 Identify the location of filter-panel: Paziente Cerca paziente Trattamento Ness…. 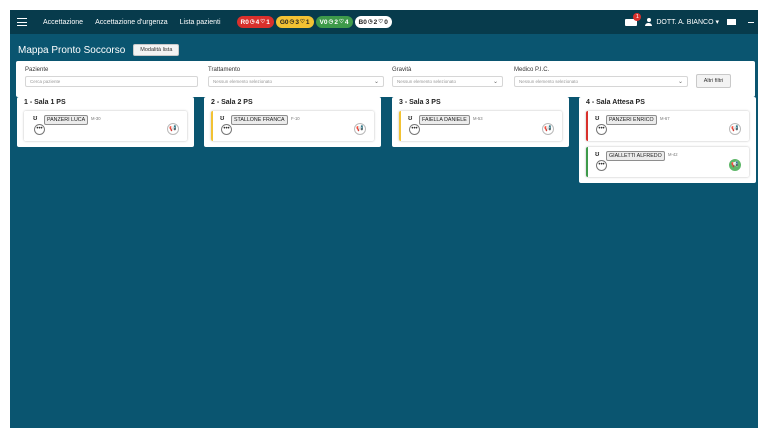
(385, 79).